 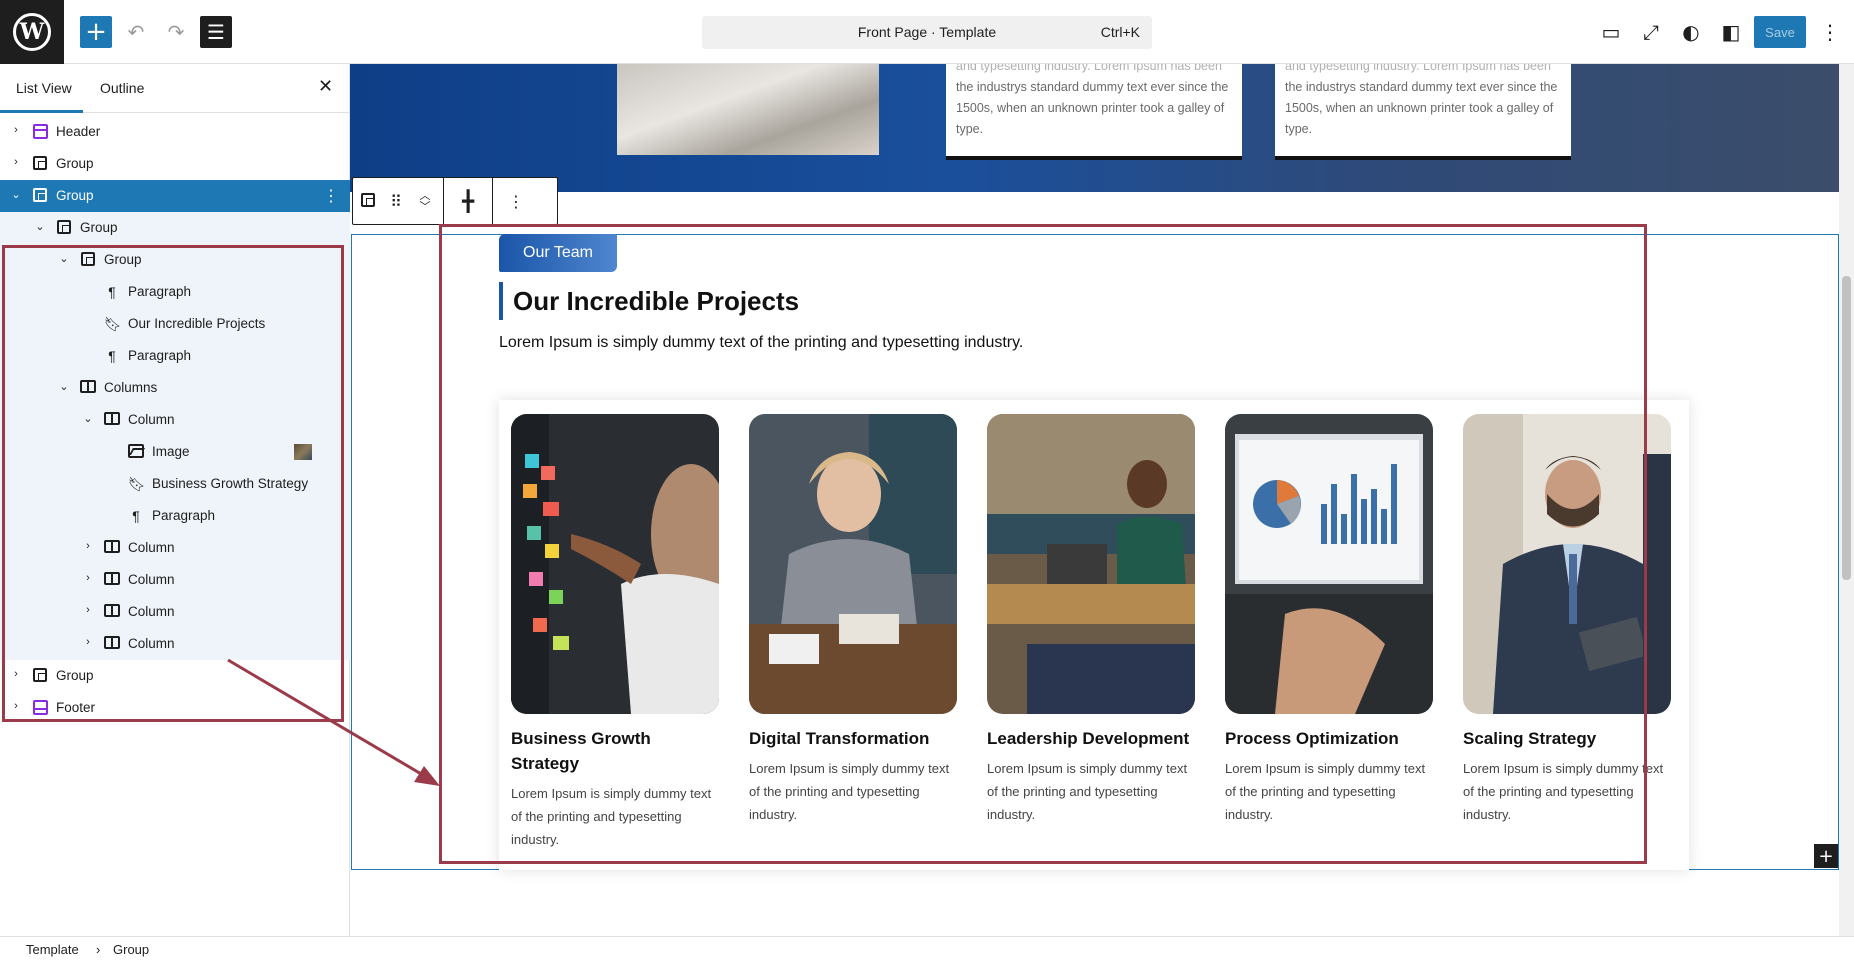 I want to click on save-button: Save, so click(x=1780, y=32).